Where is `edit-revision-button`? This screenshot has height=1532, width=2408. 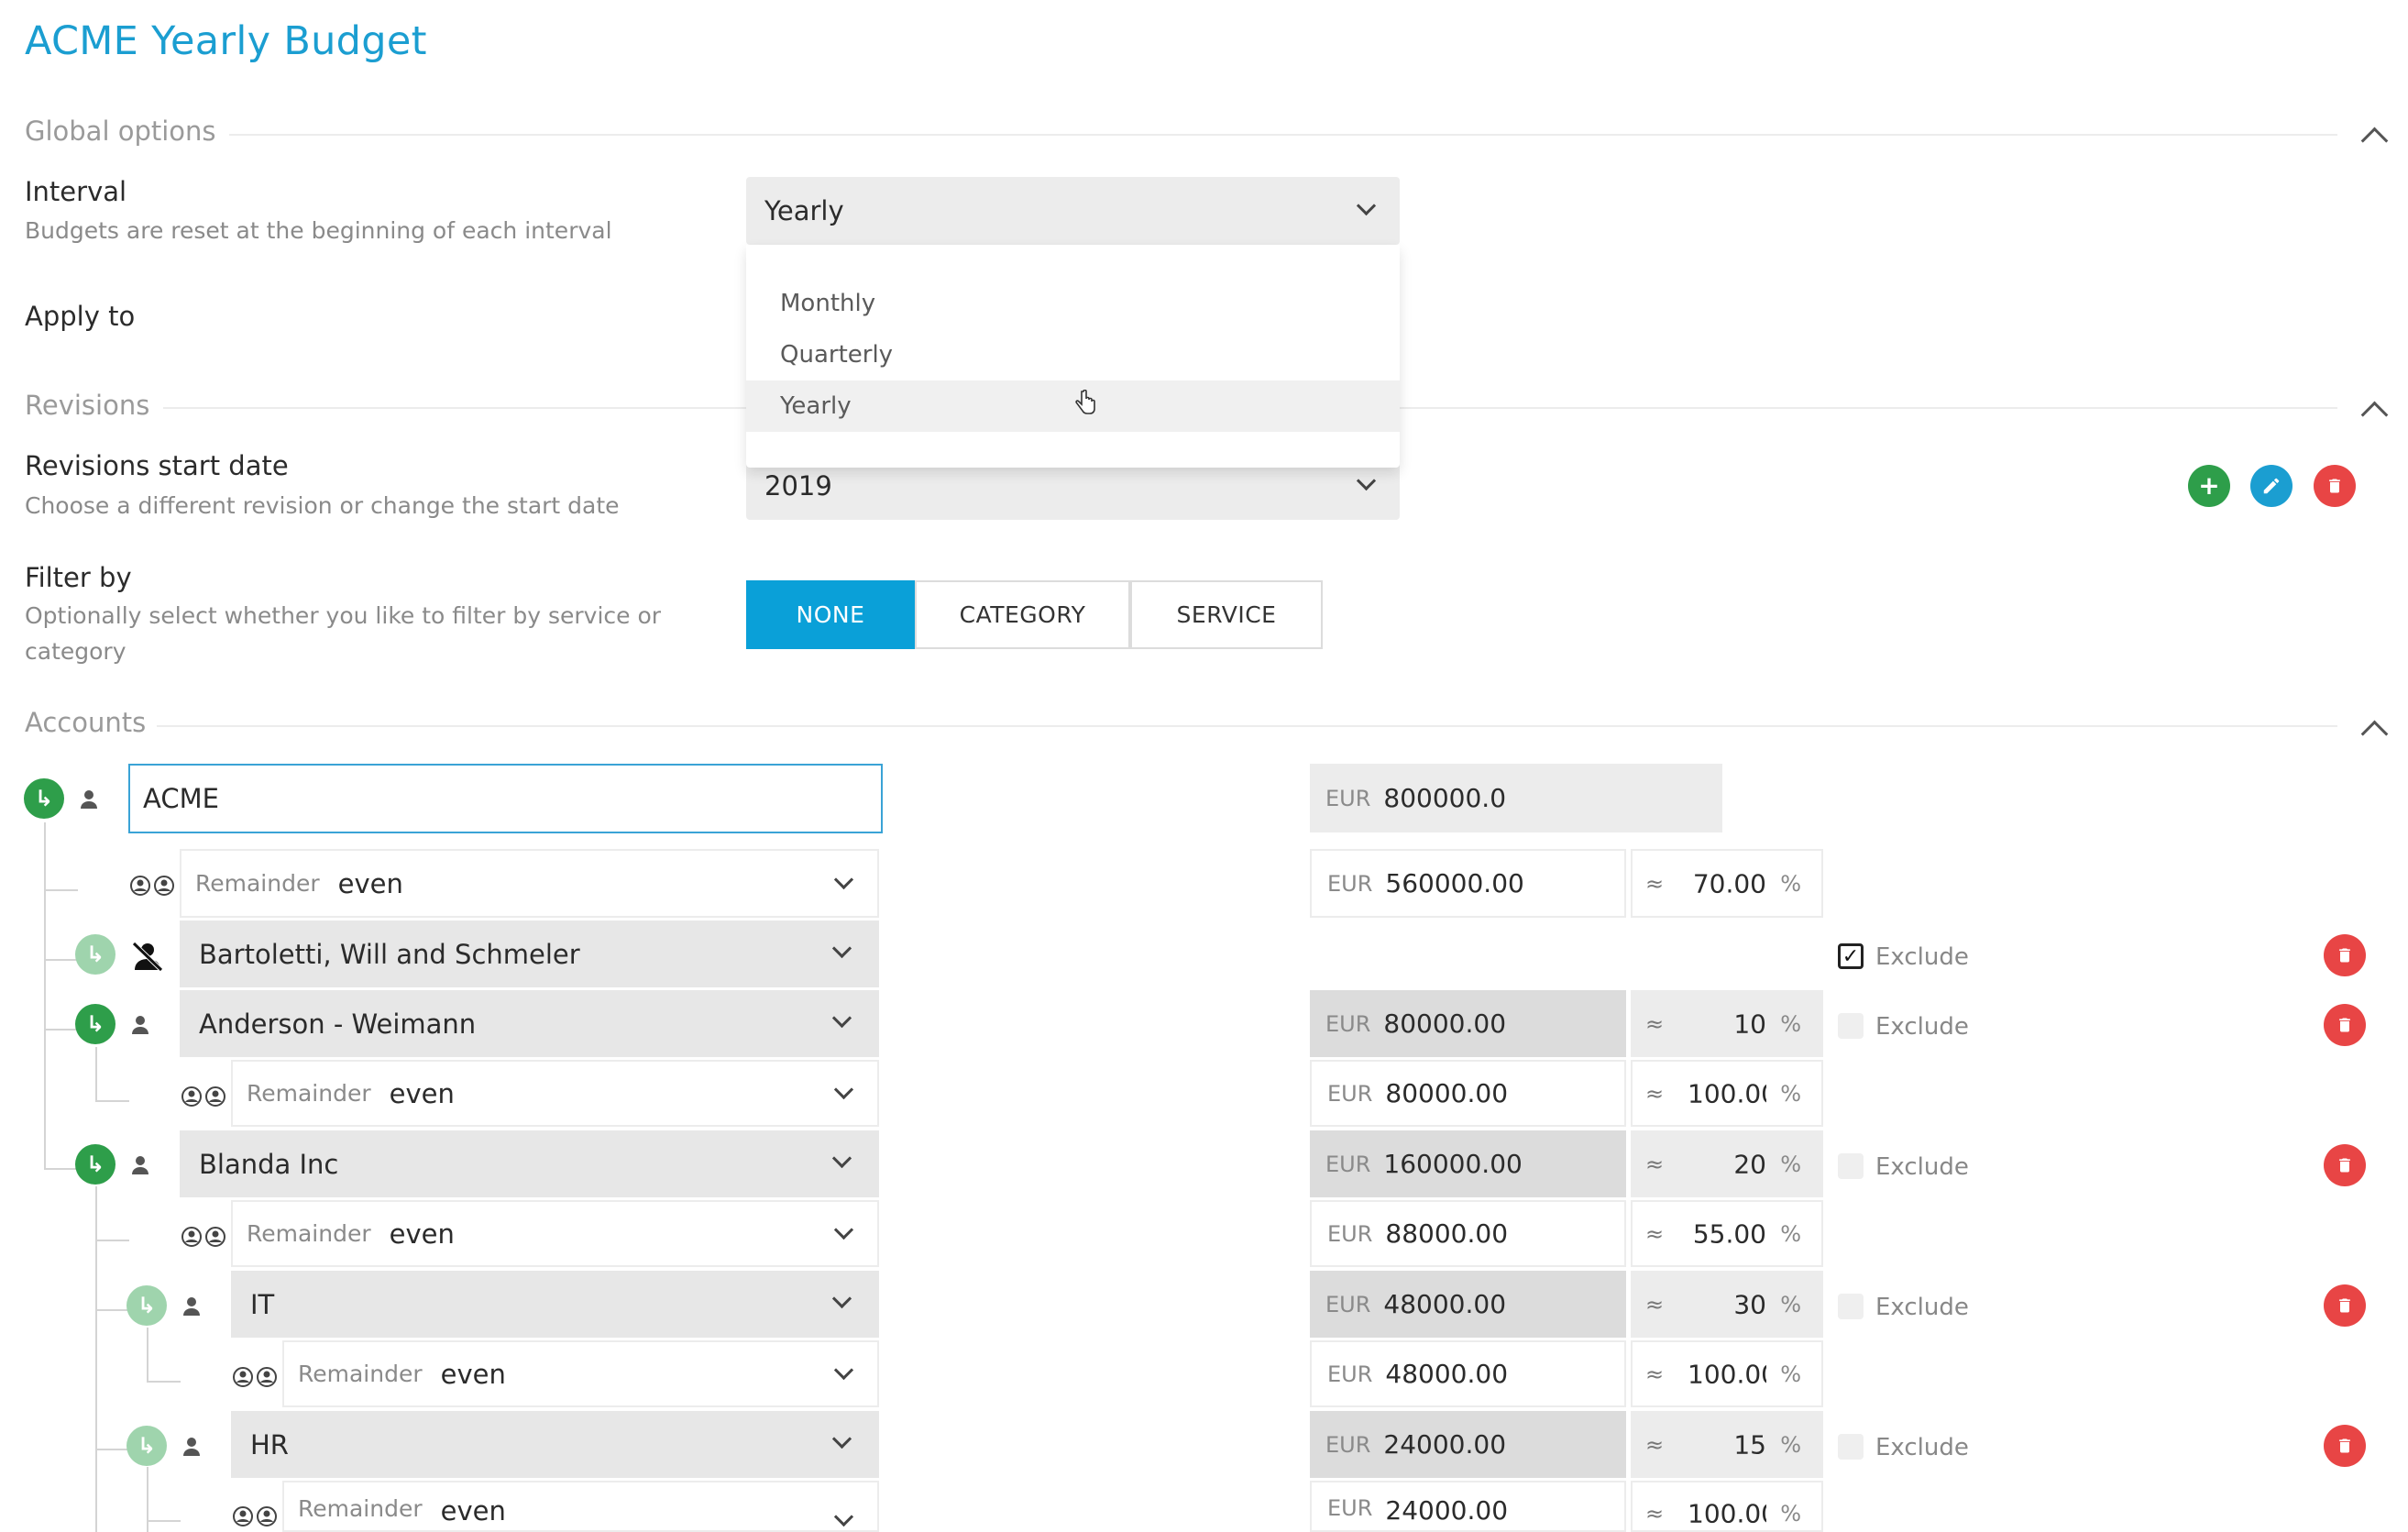
edit-revision-button is located at coordinates (2271, 486).